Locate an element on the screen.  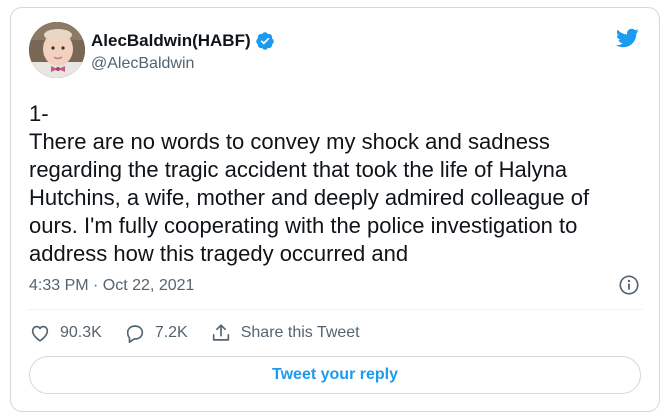
avatar-image is located at coordinates (57, 50).